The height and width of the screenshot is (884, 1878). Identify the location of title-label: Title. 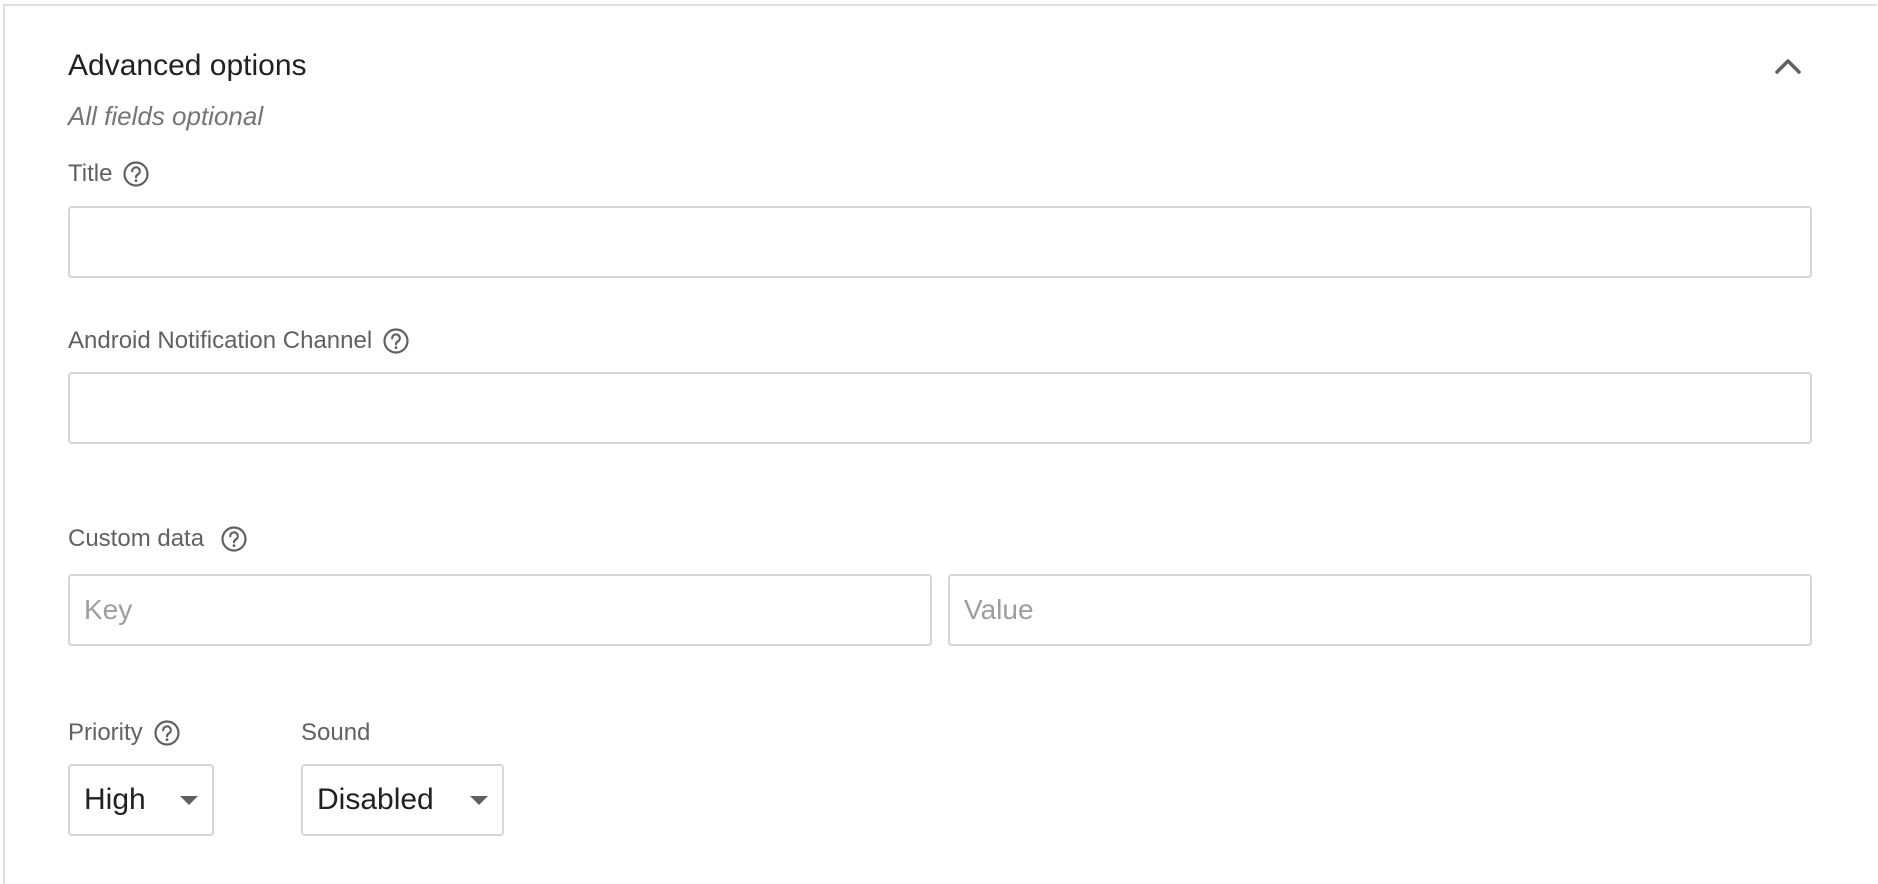
(90, 173).